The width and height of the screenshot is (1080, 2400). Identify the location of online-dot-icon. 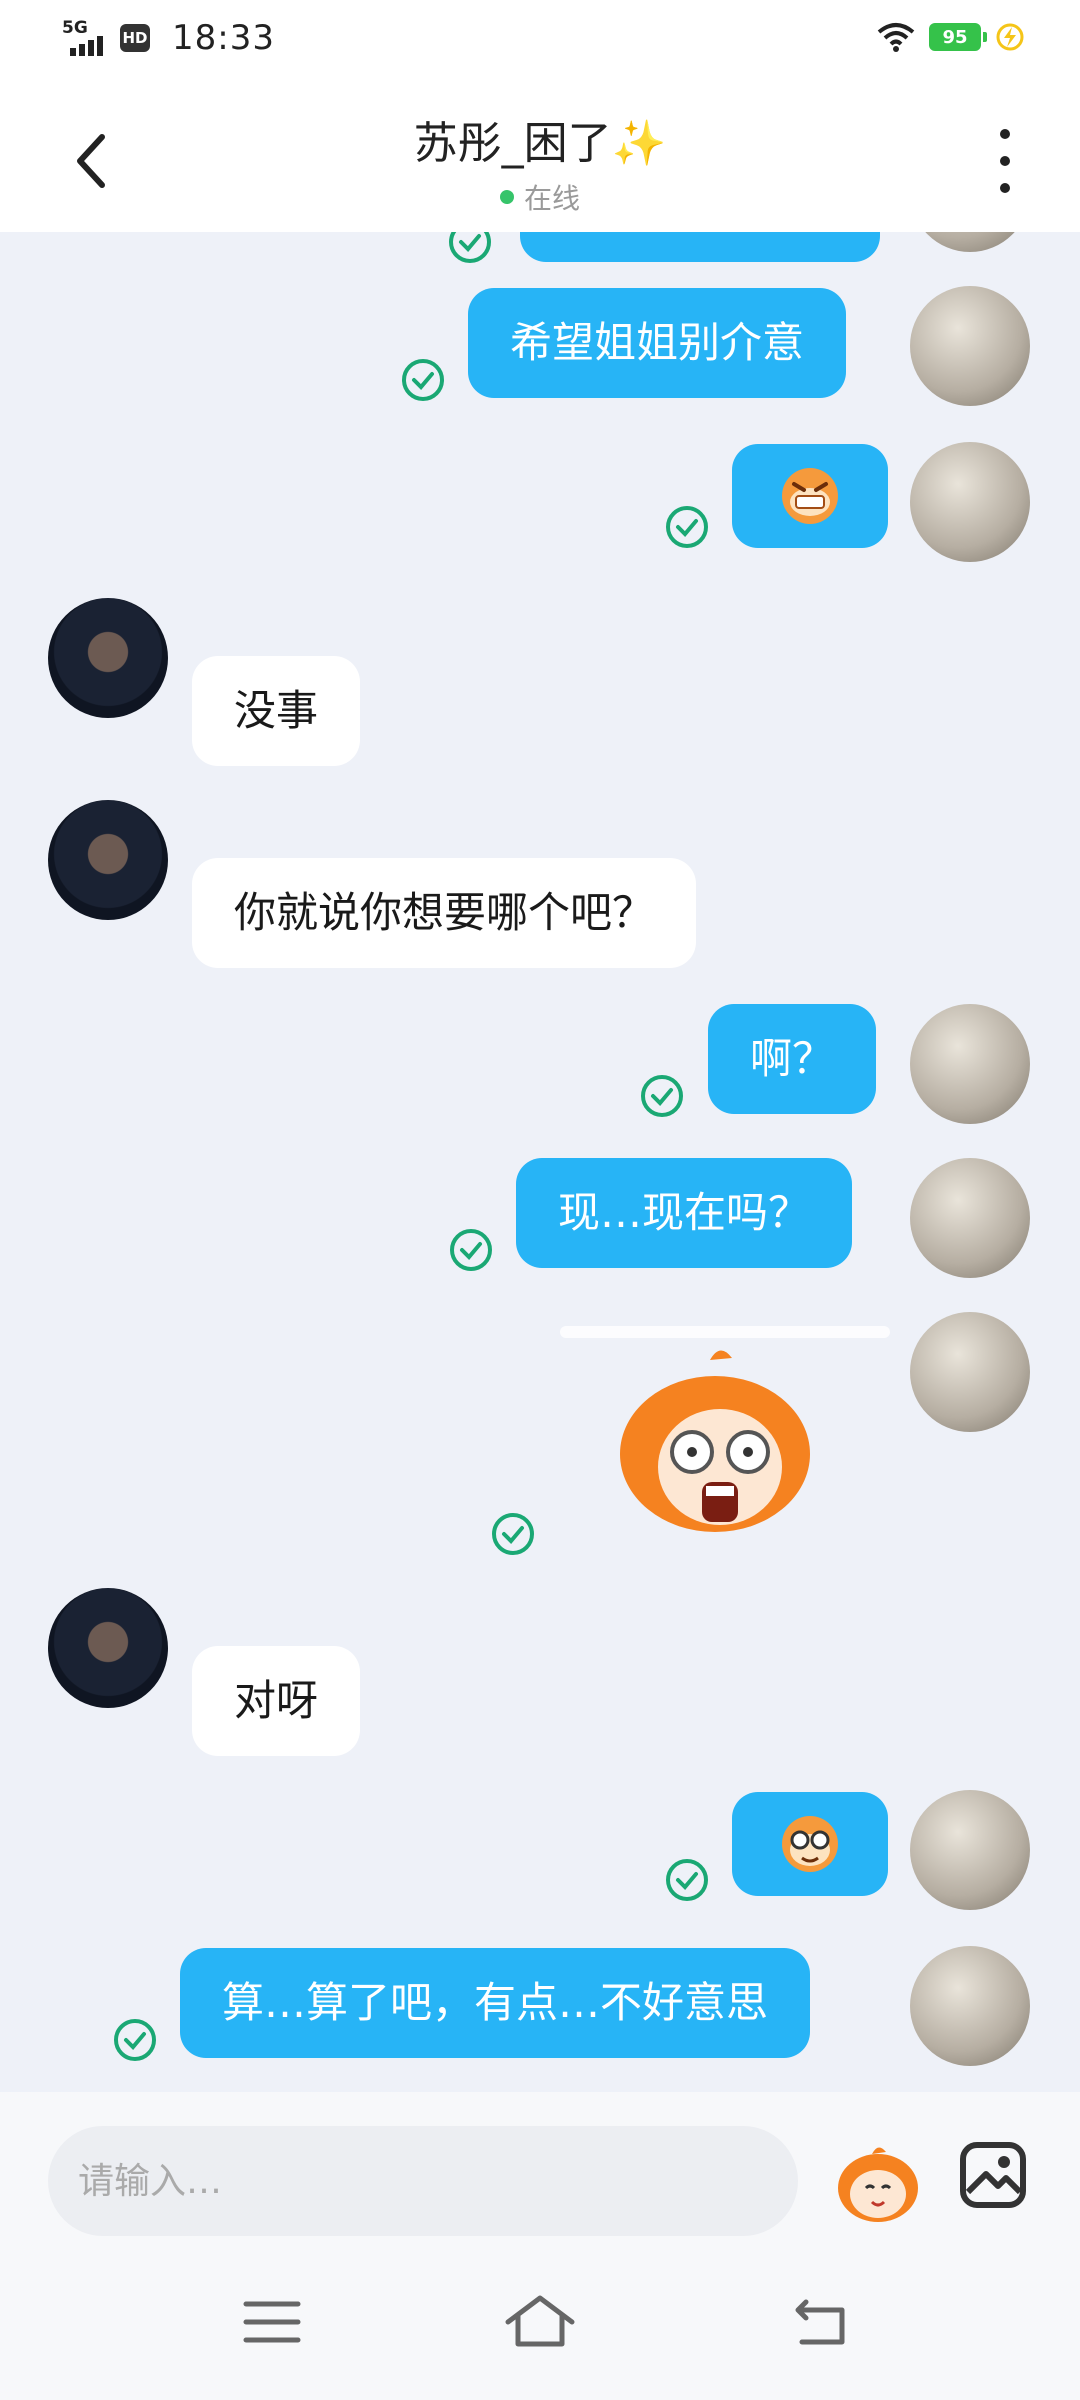
(506, 197).